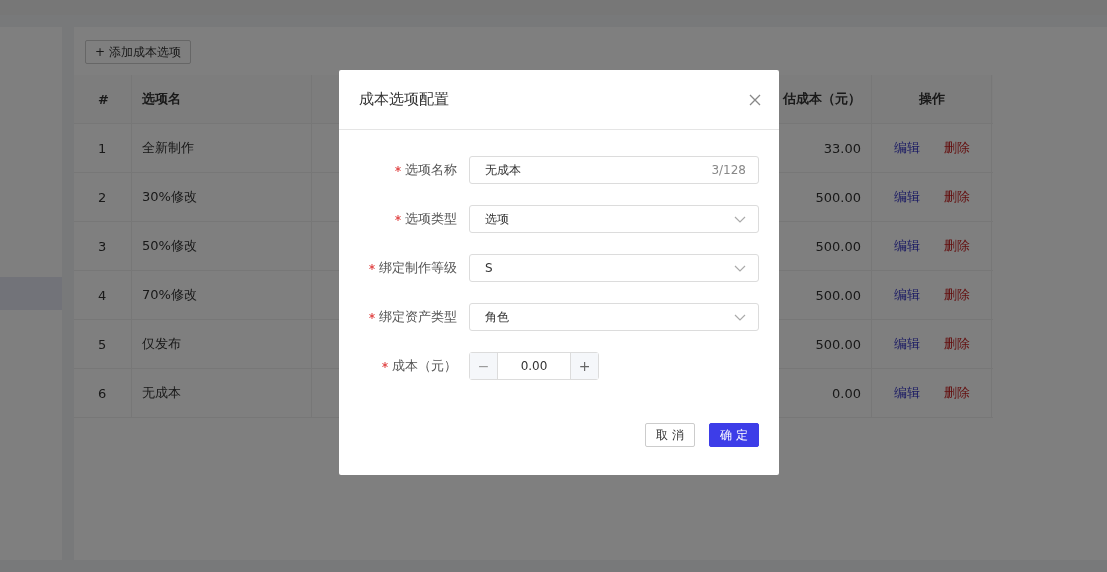 The image size is (1107, 572). Describe the element at coordinates (103, 393) in the screenshot. I see `table-cell: 6` at that location.